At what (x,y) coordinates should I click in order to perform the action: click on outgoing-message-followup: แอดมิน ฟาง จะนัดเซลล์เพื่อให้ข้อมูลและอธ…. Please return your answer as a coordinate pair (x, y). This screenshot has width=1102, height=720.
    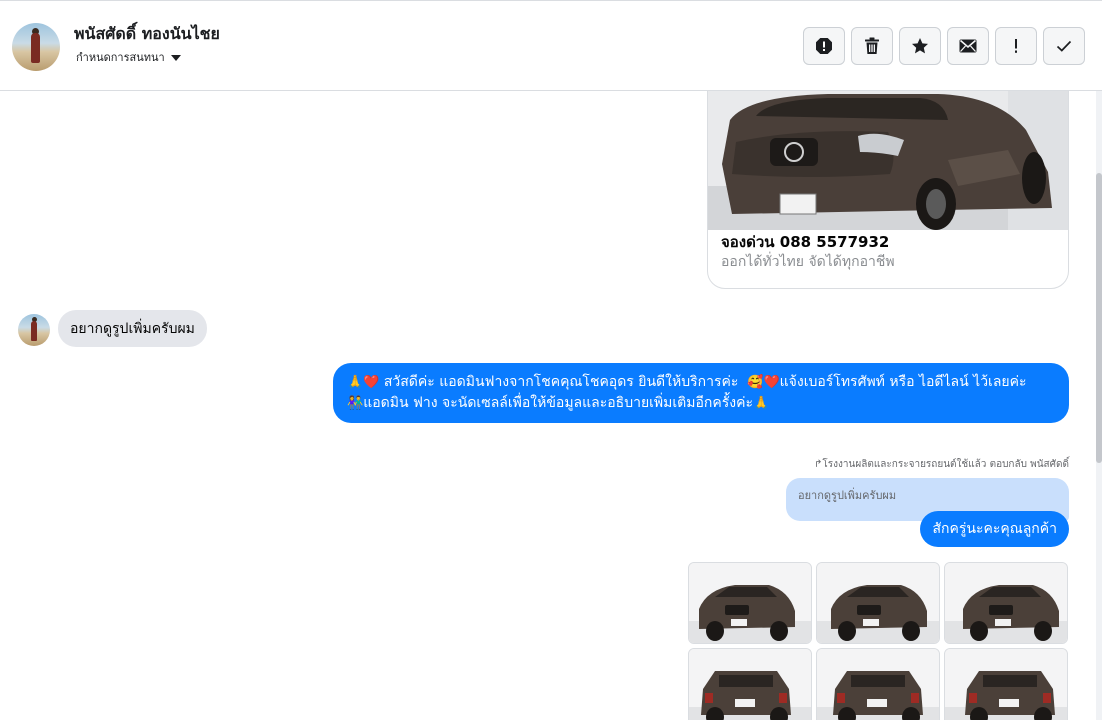
    Looking at the image, I should click on (558, 403).